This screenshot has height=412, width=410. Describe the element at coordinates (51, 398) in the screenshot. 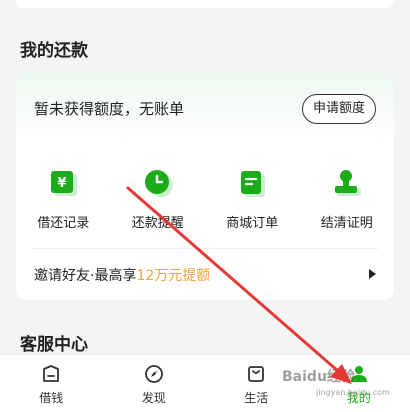

I see `tab-label: 借钱` at that location.